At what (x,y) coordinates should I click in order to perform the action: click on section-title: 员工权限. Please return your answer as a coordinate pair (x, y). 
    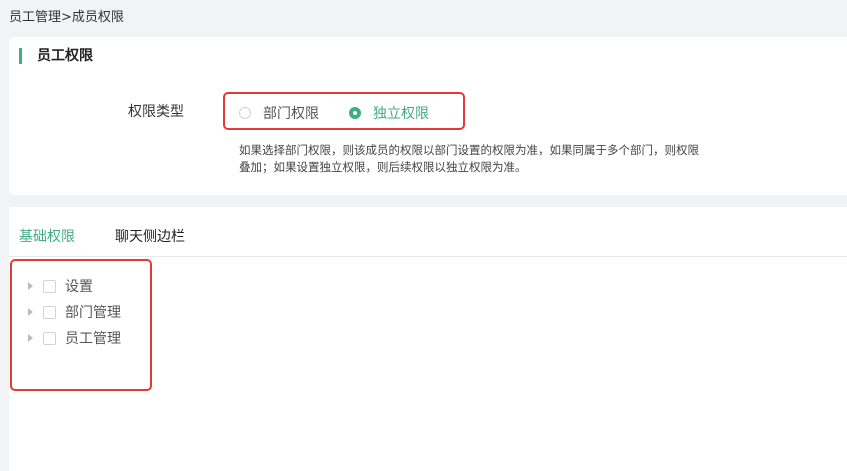
    Looking at the image, I should click on (56, 56).